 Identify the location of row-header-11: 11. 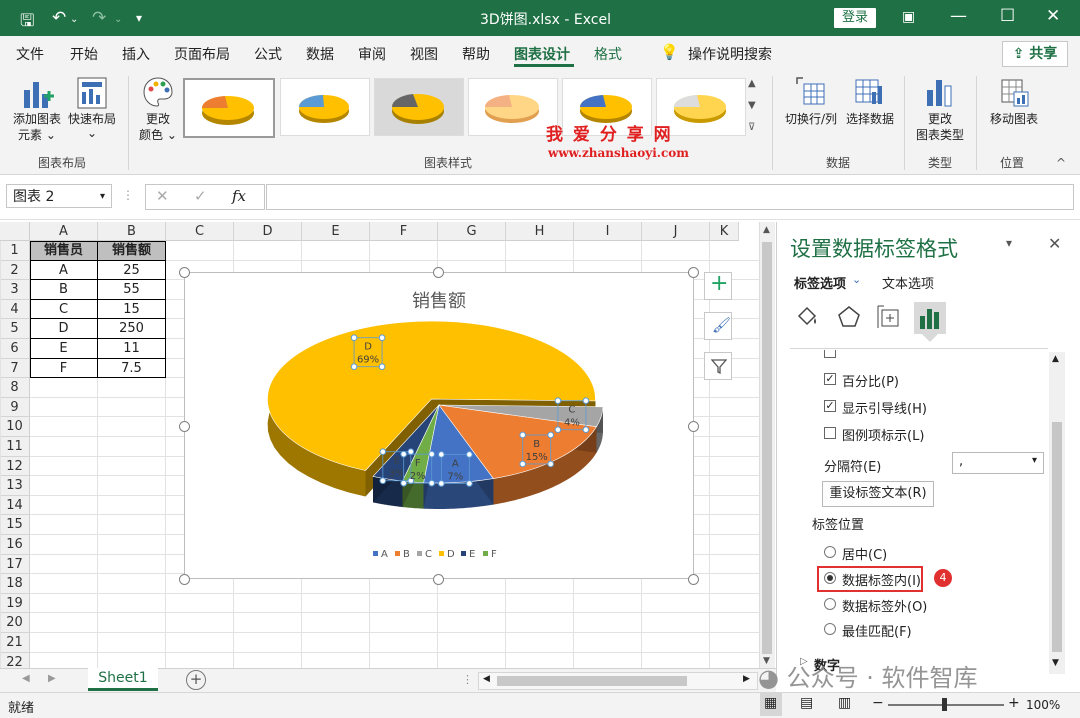
(15, 447).